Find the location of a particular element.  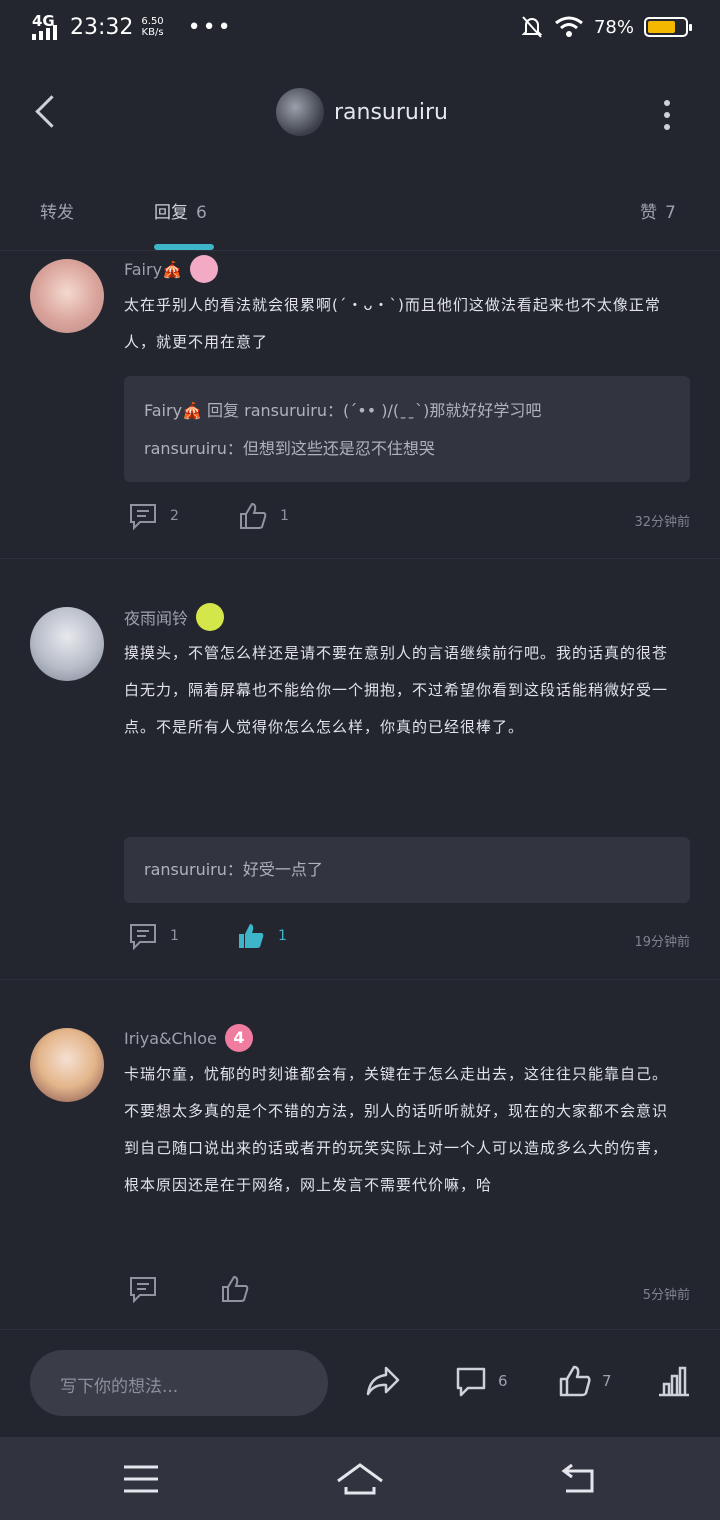

bar-chart-icon is located at coordinates (674, 1381).